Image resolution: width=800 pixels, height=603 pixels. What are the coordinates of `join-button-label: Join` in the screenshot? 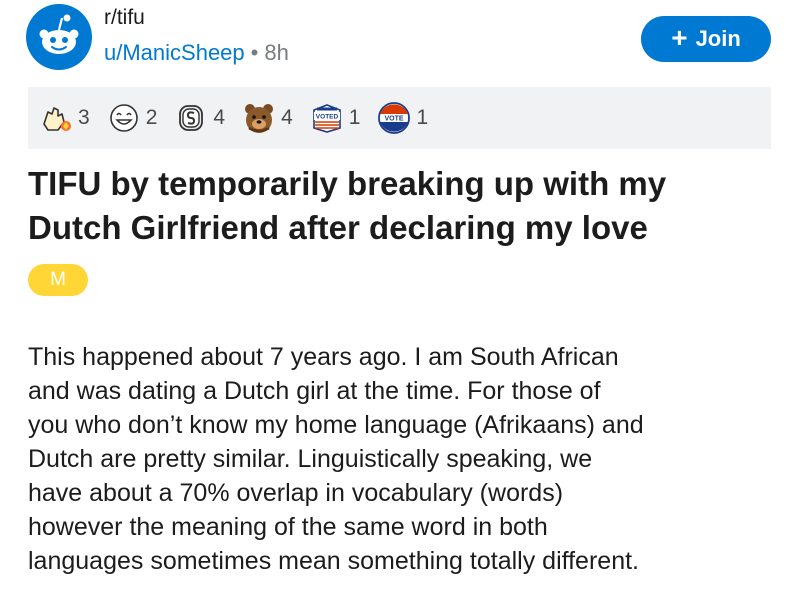 It's located at (718, 38).